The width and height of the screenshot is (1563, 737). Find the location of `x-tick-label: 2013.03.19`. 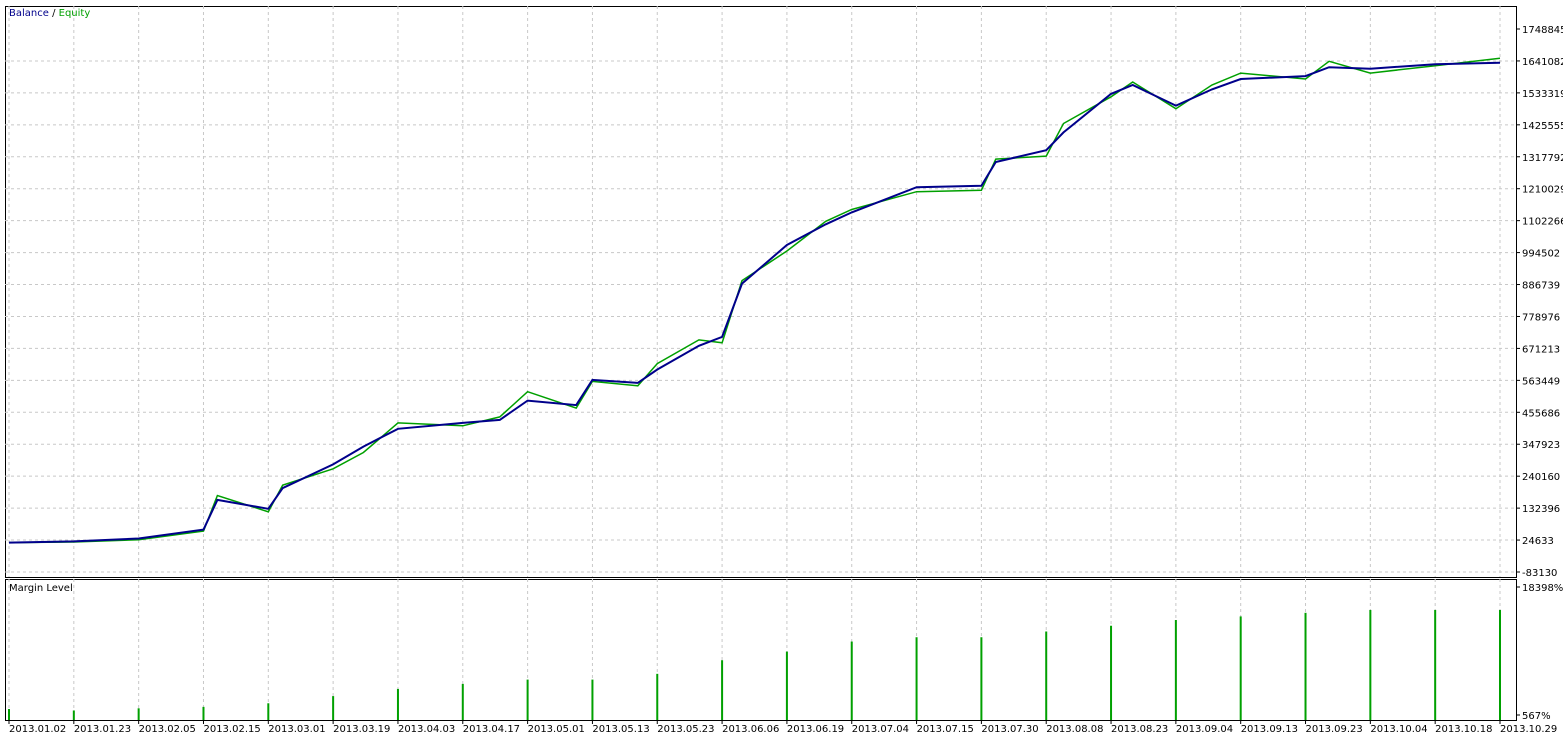

x-tick-label: 2013.03.19 is located at coordinates (361, 729).